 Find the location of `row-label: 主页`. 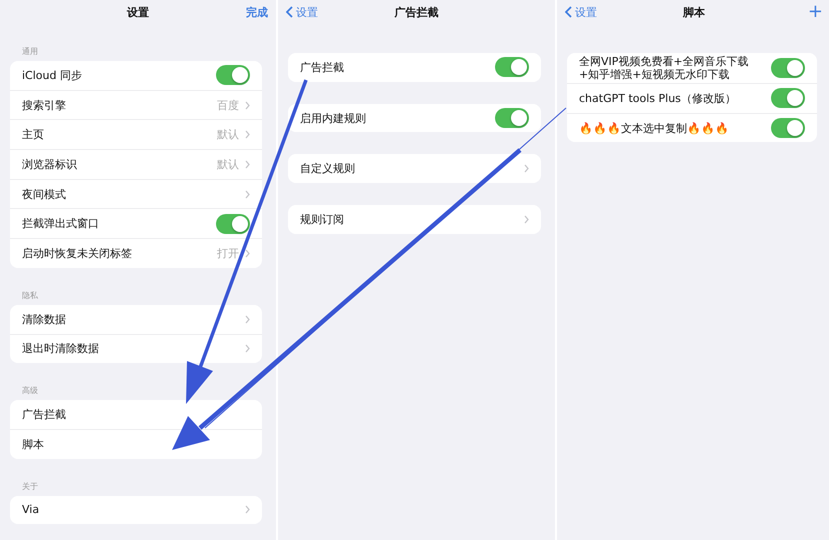

row-label: 主页 is located at coordinates (33, 135).